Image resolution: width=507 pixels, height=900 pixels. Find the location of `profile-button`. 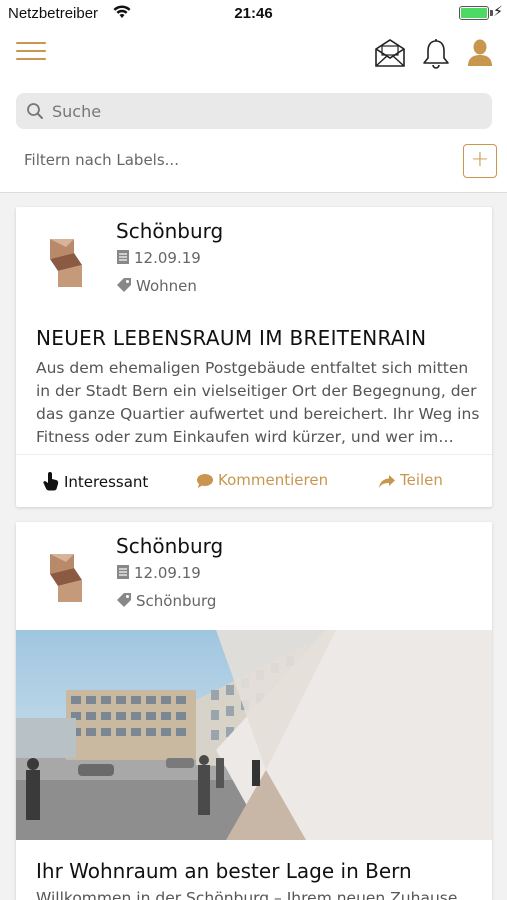

profile-button is located at coordinates (482, 54).